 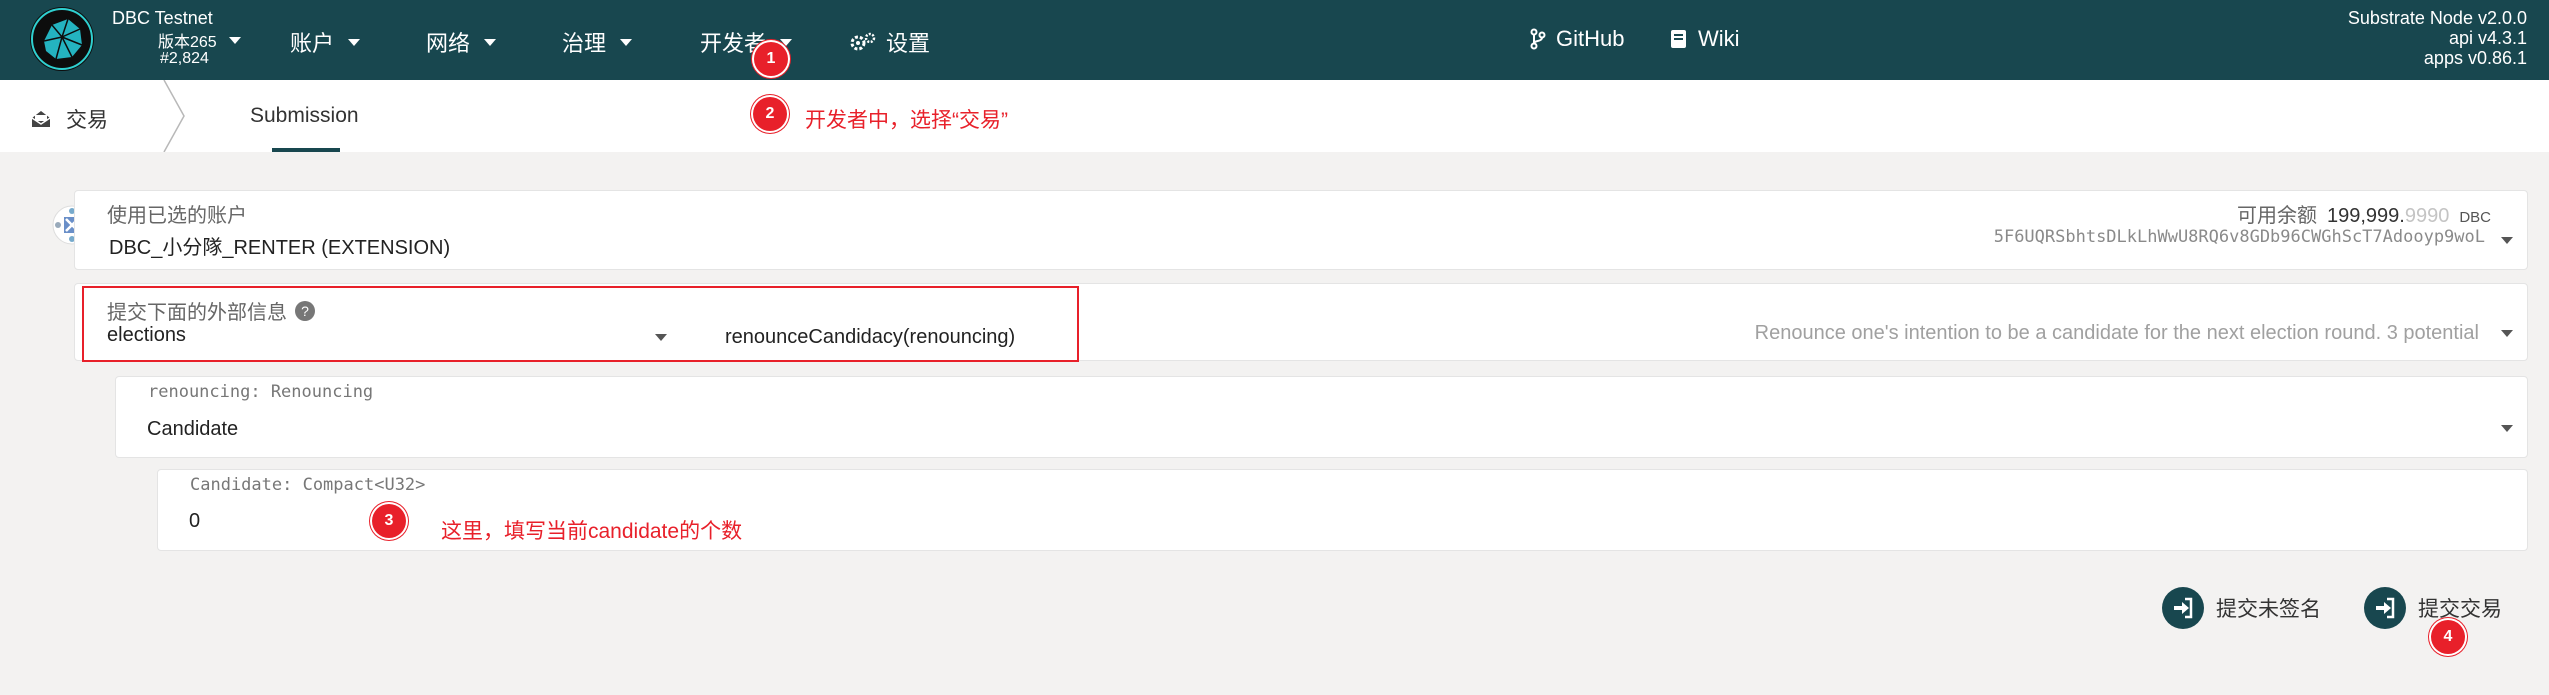 I want to click on submit-unsigned-button: 提交未签名, so click(x=2241, y=608).